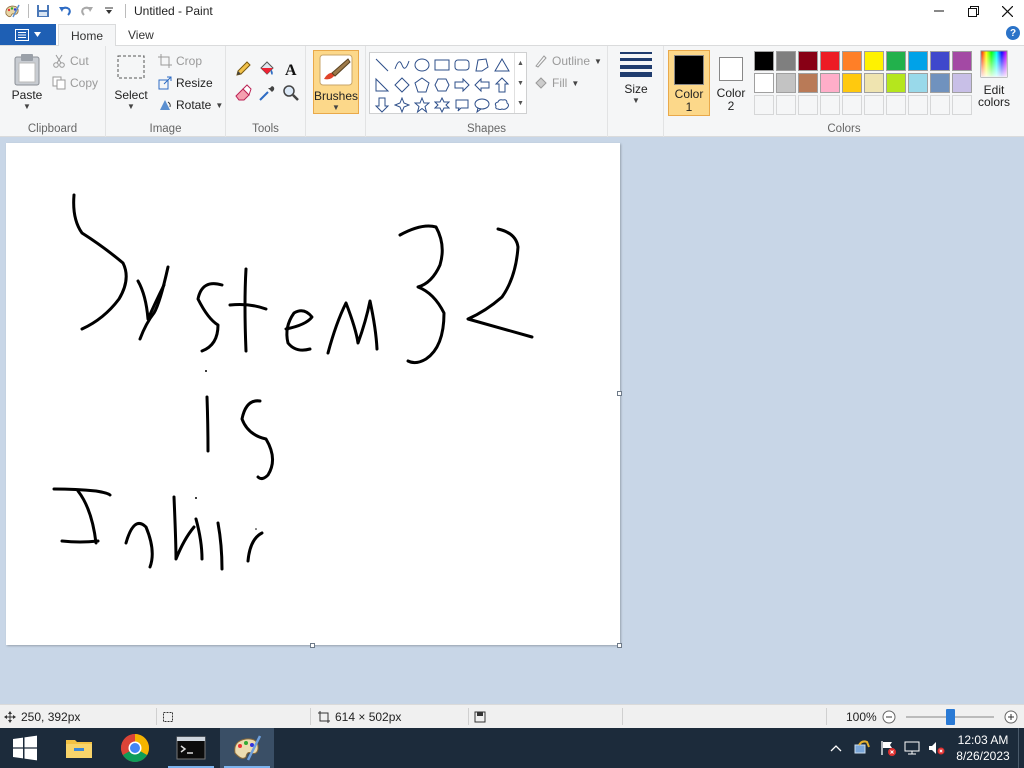 The image size is (1024, 768). Describe the element at coordinates (43, 11) in the screenshot. I see `save-icon` at that location.